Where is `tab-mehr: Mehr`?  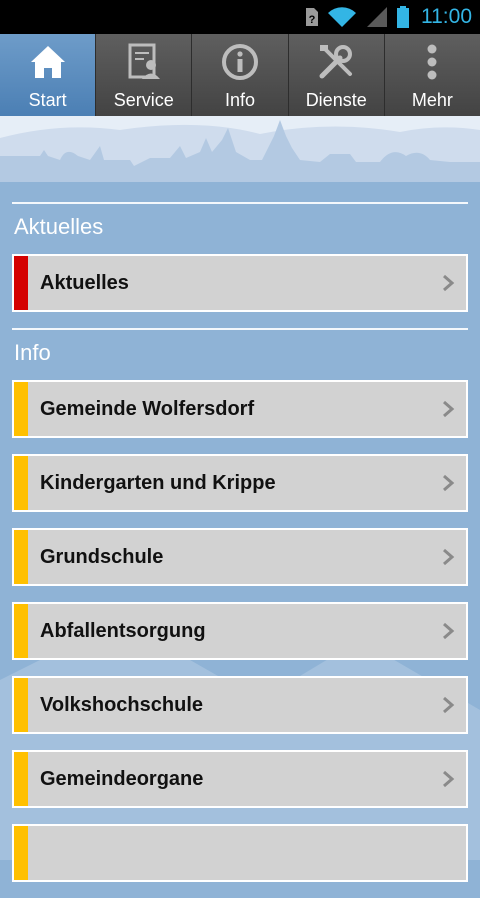 tab-mehr: Mehr is located at coordinates (432, 75).